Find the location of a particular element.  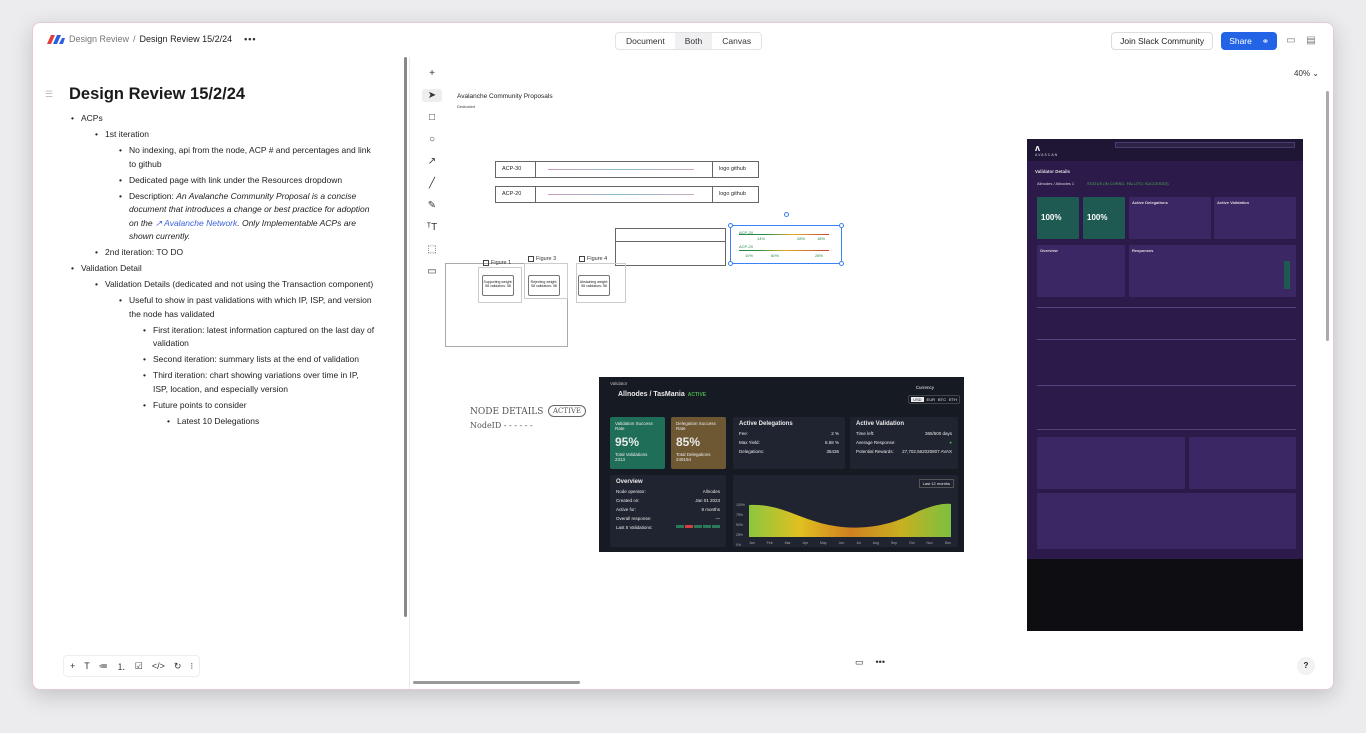

text-tool-icon: ᵀT is located at coordinates (432, 227).